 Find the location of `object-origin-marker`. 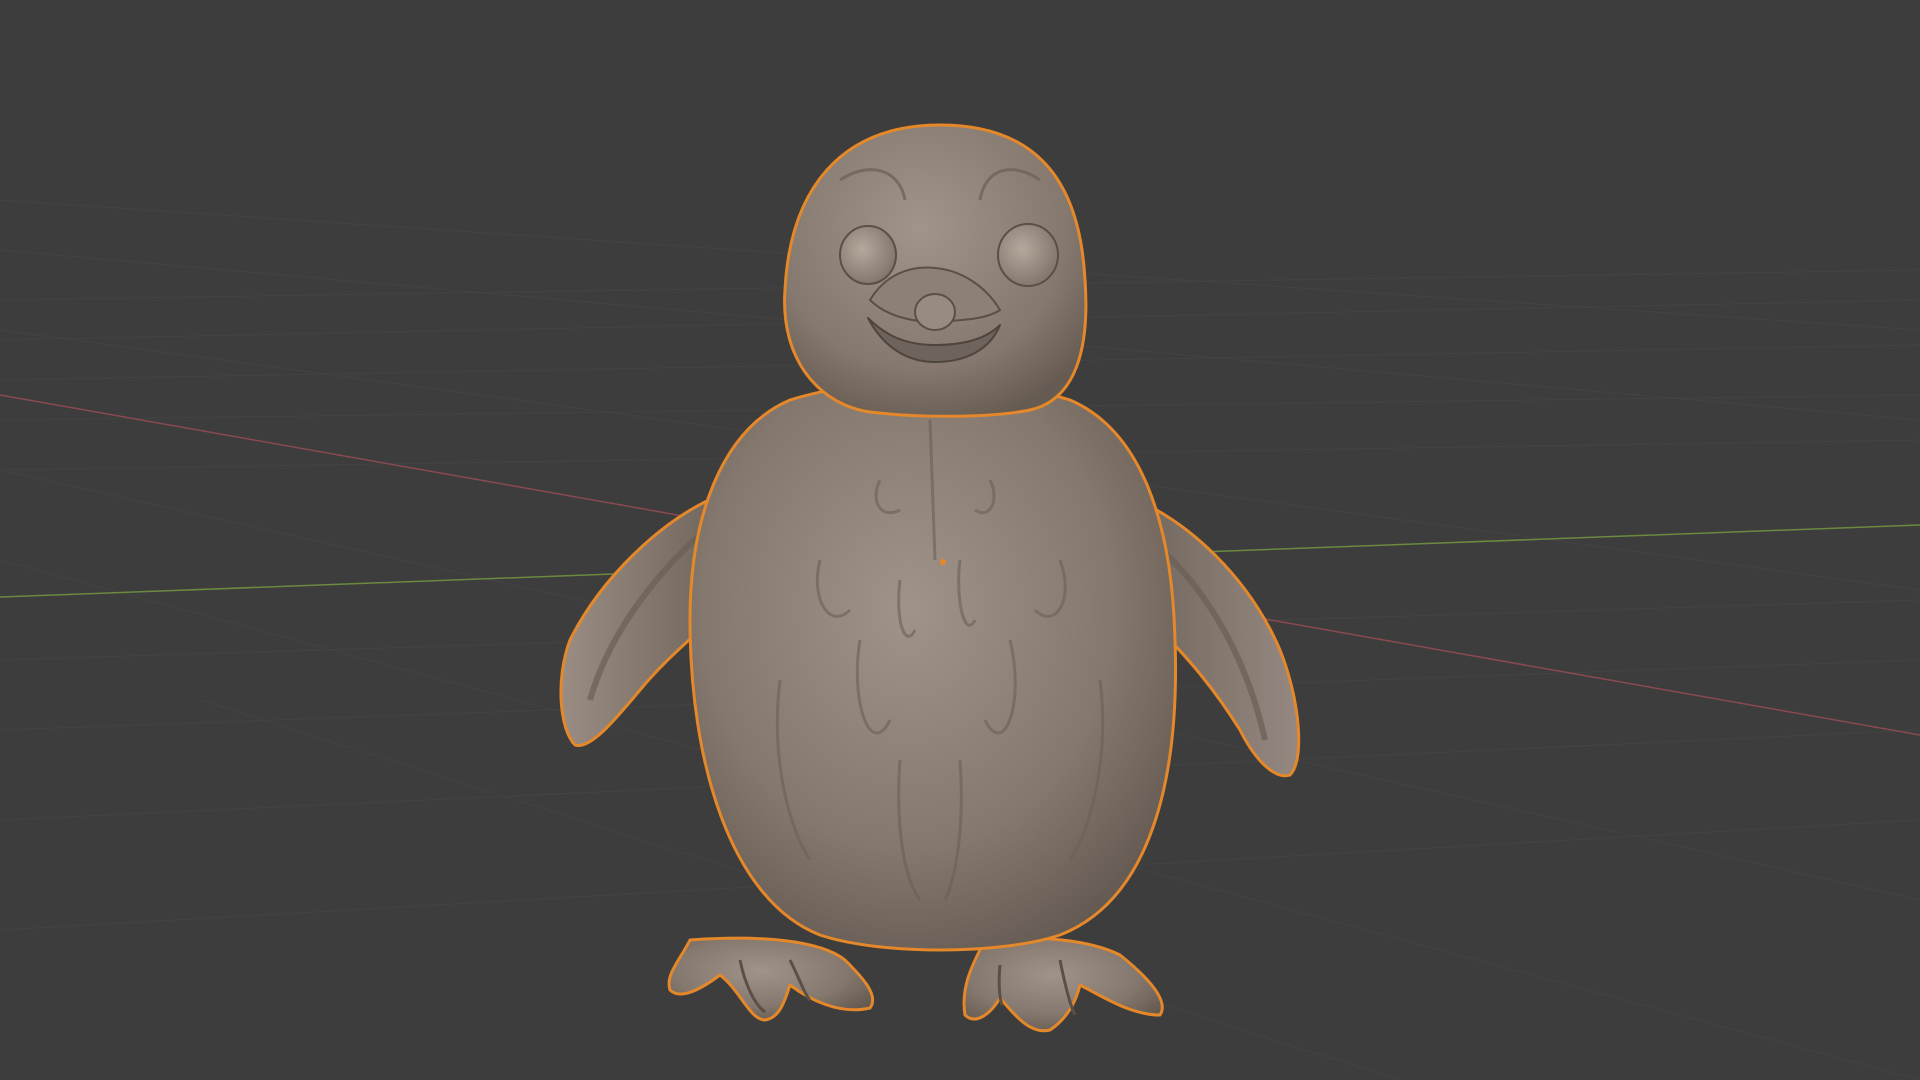

object-origin-marker is located at coordinates (943, 562).